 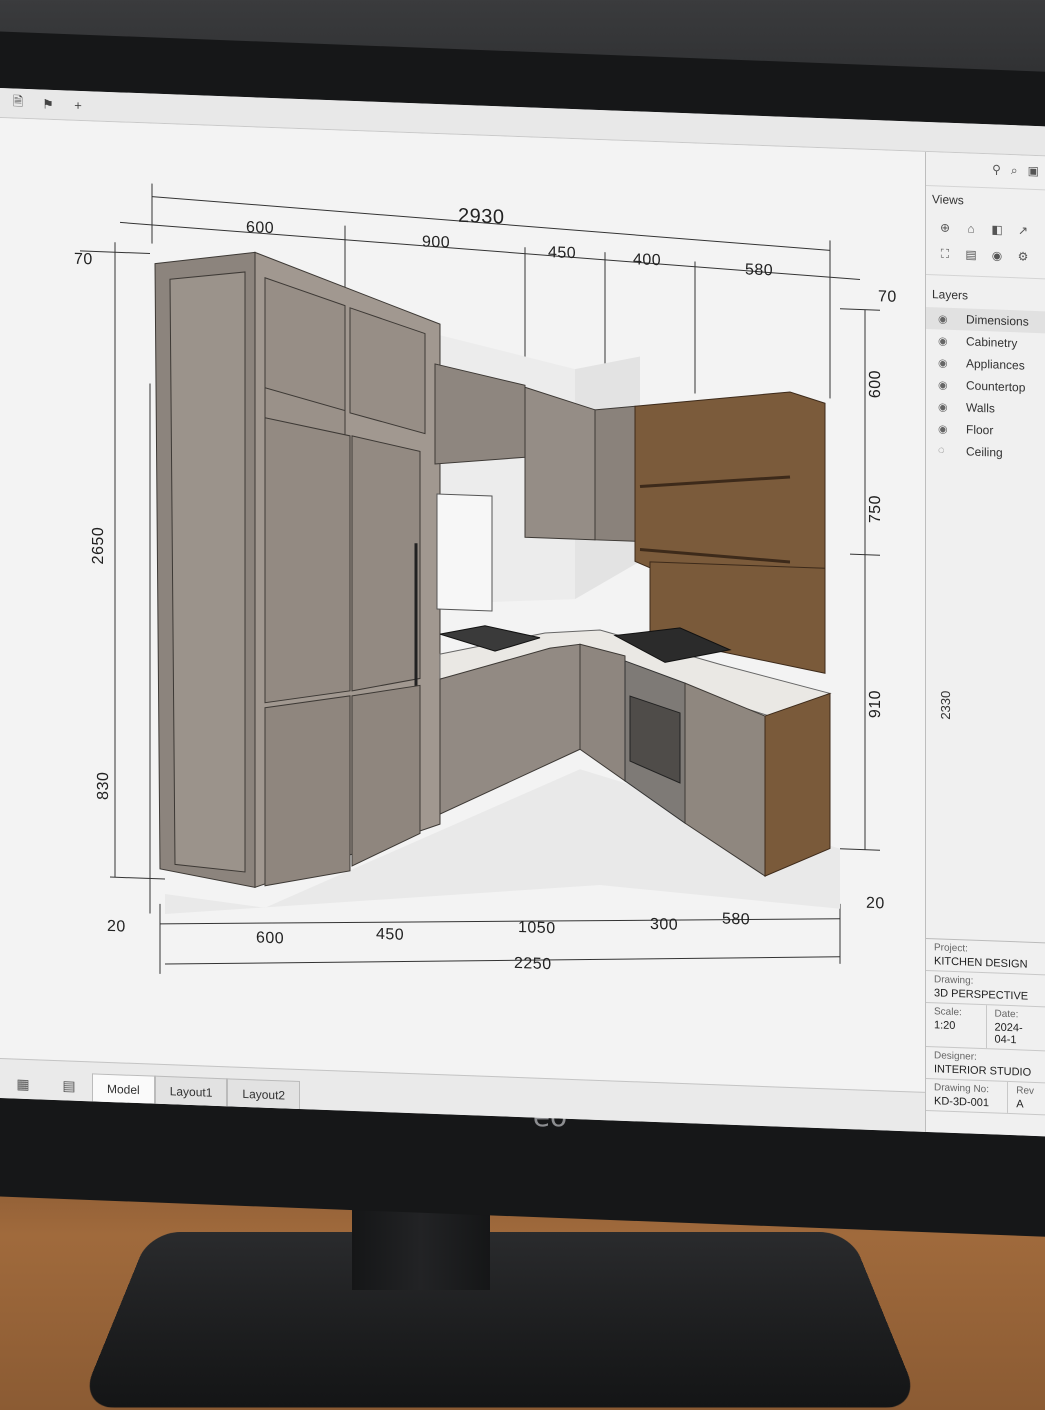 What do you see at coordinates (98, 545) in the screenshot?
I see `dim-left-height: 2650` at bounding box center [98, 545].